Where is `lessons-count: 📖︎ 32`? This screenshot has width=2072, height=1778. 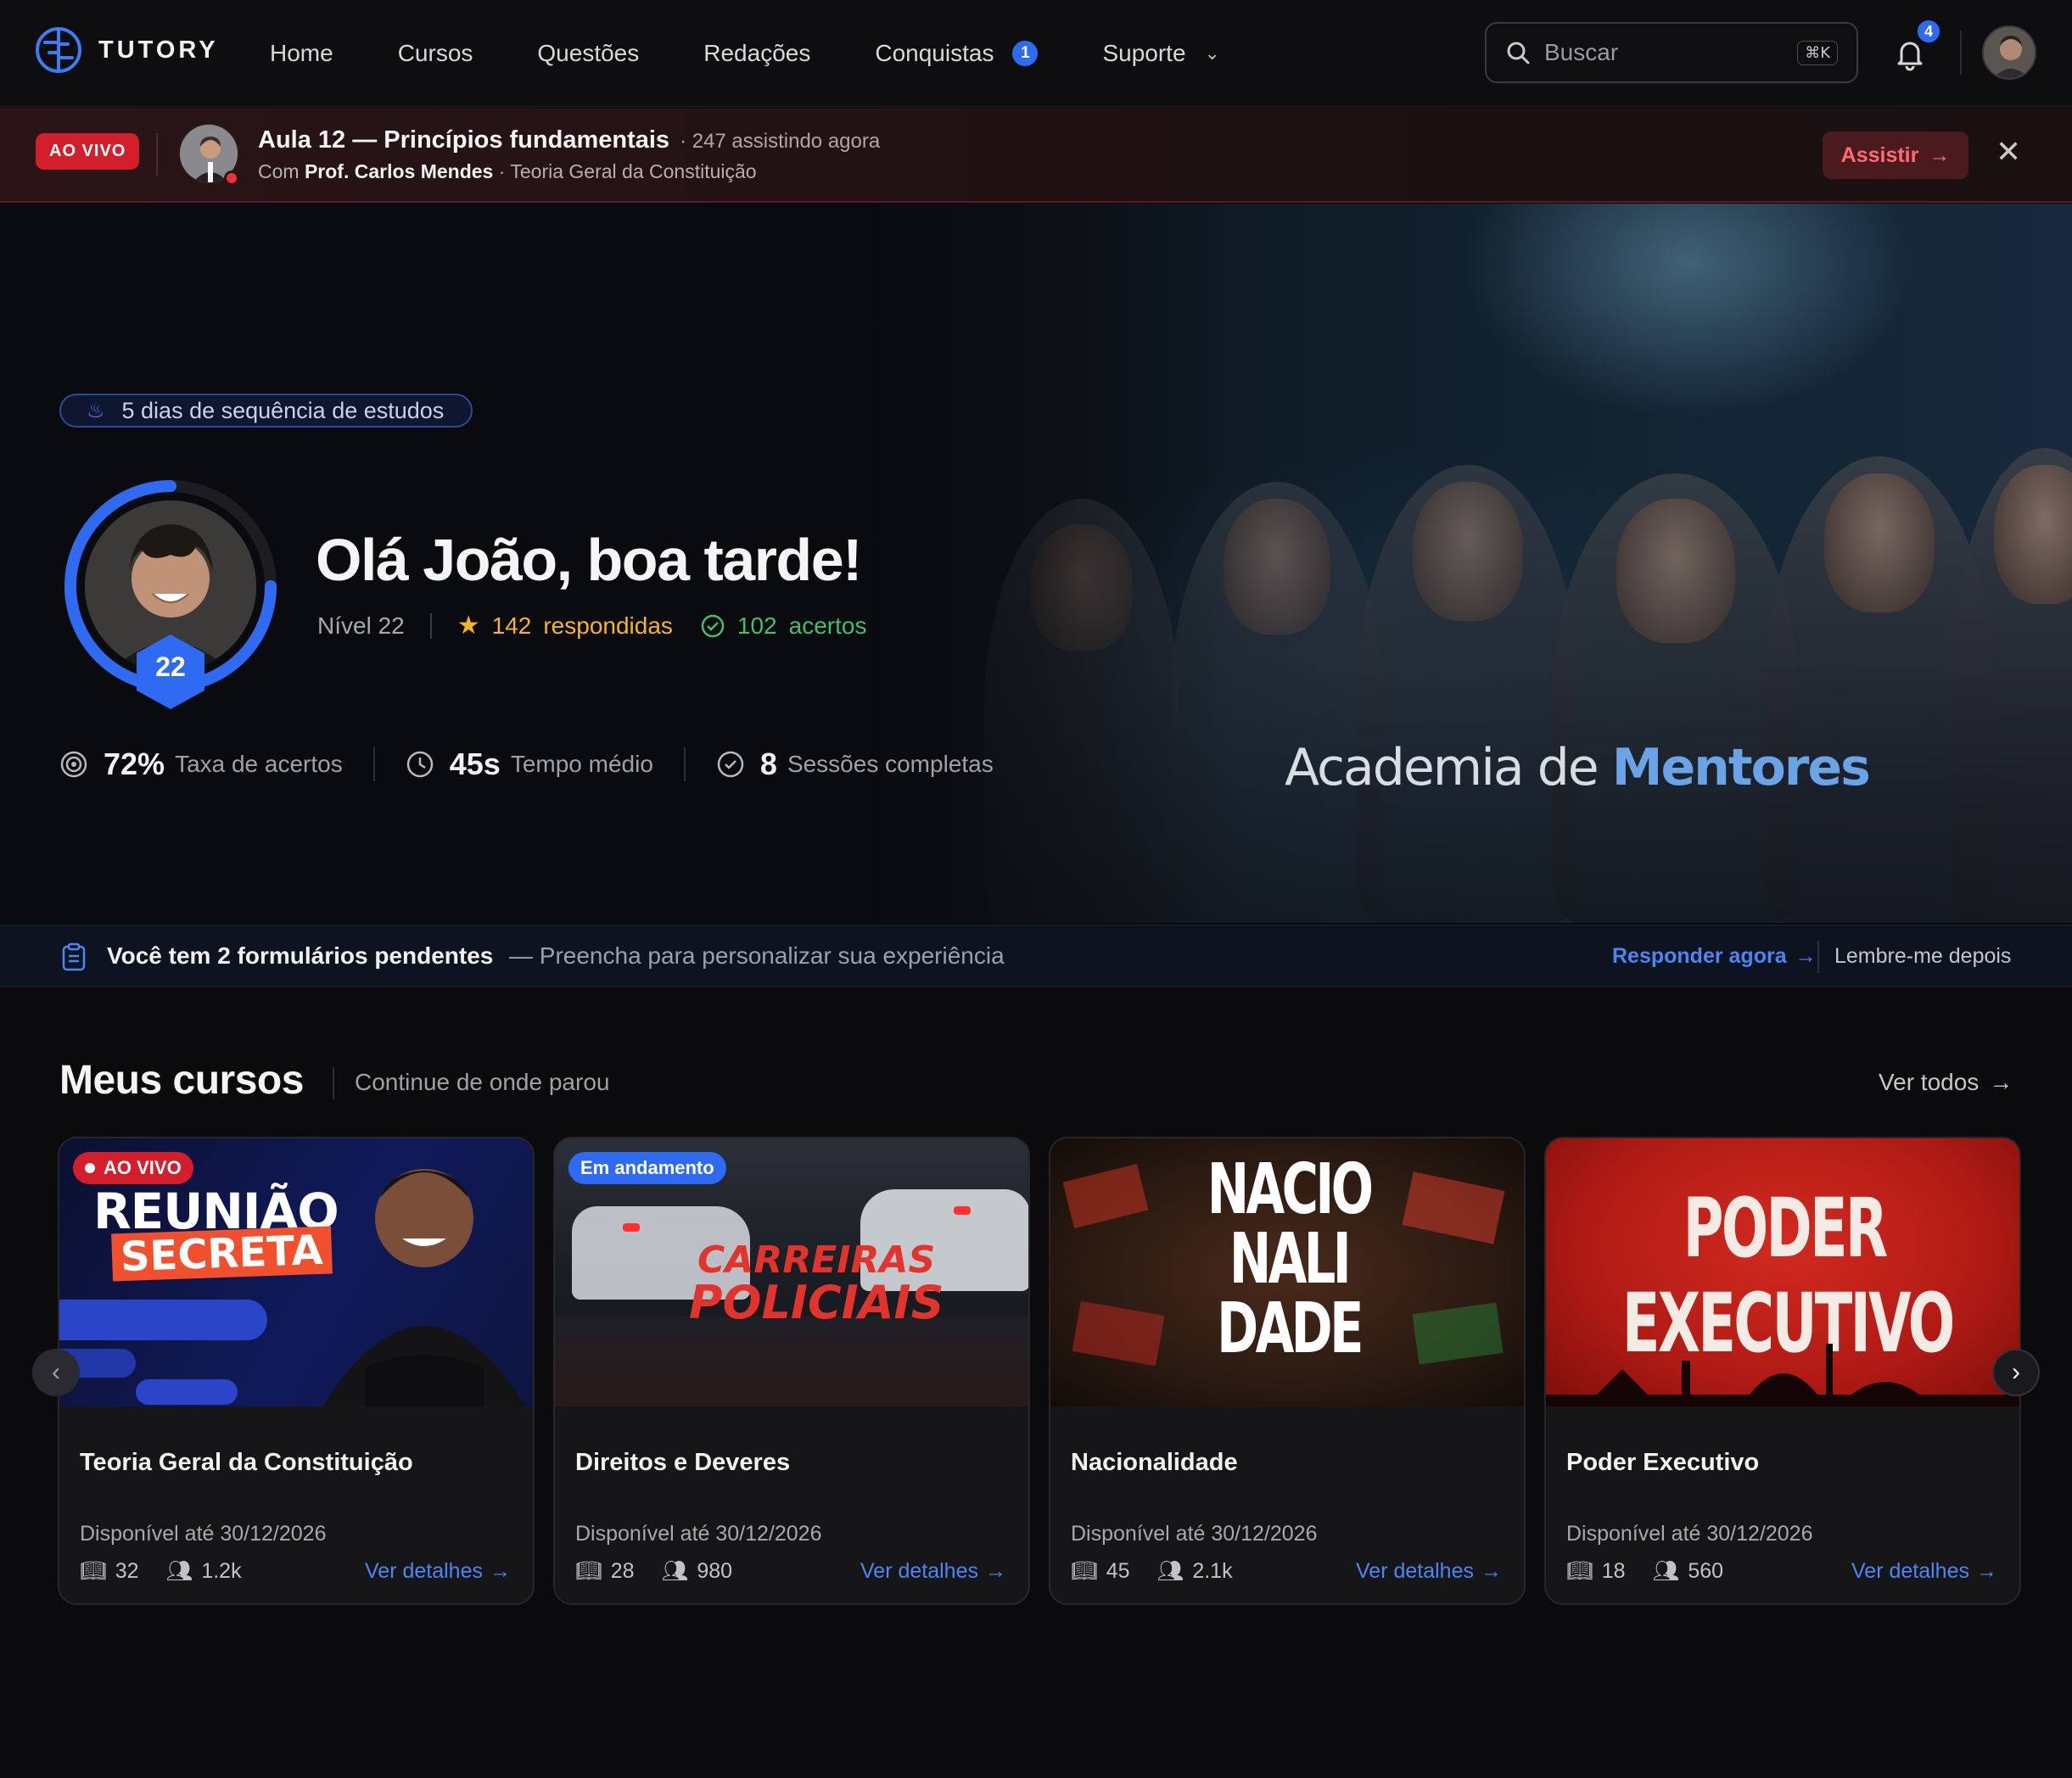
lessons-count: 📖︎ 32 is located at coordinates (110, 1571).